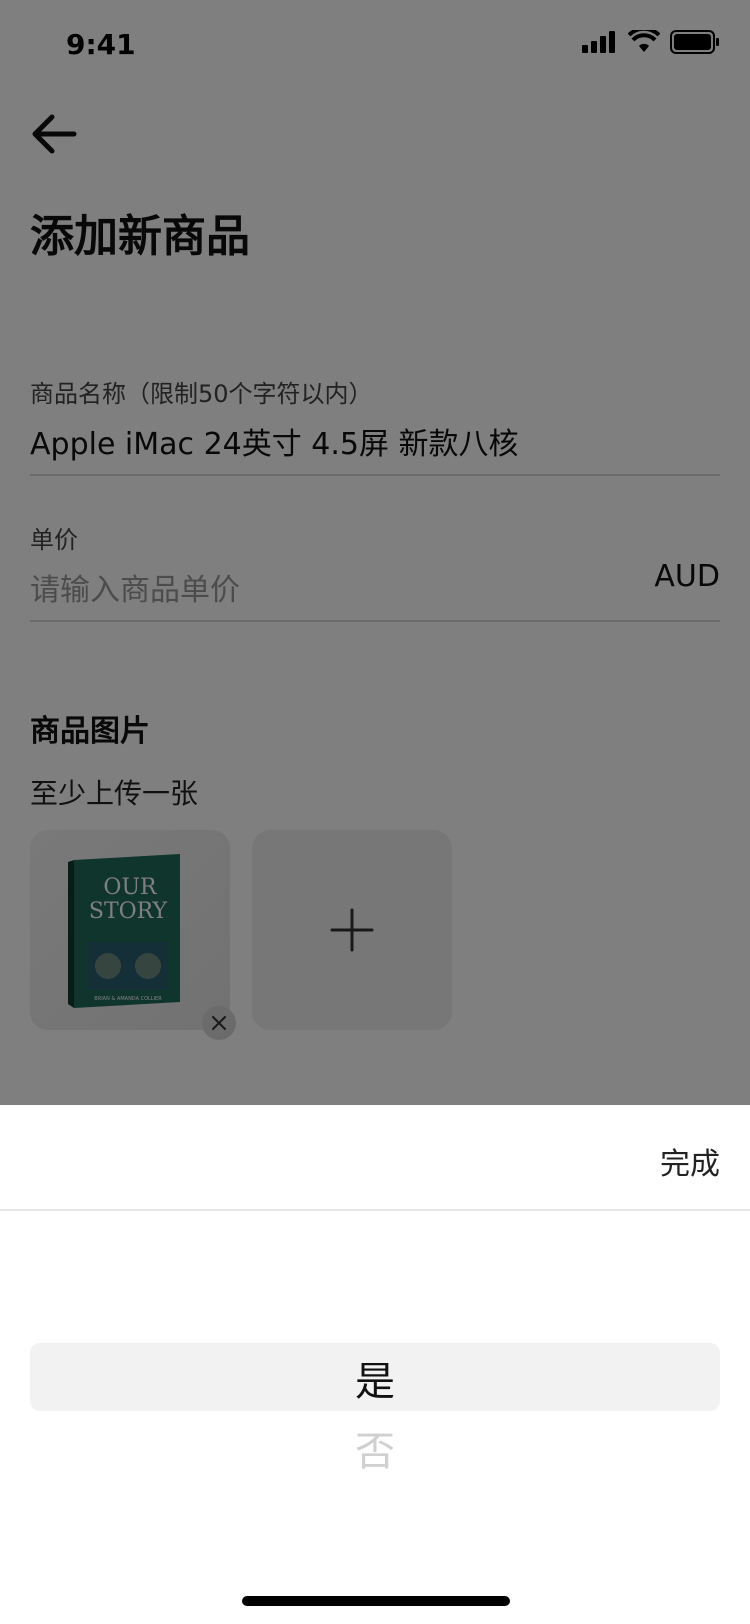 The image size is (750, 1624). Describe the element at coordinates (375, 1158) in the screenshot. I see `picker-header: 完成` at that location.